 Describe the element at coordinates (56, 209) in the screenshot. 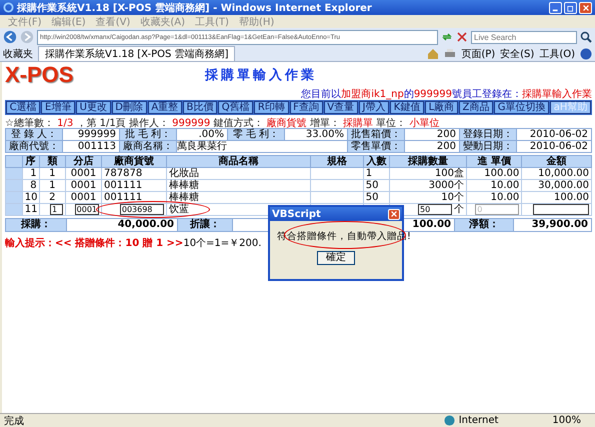

I see `category-input: 1` at that location.